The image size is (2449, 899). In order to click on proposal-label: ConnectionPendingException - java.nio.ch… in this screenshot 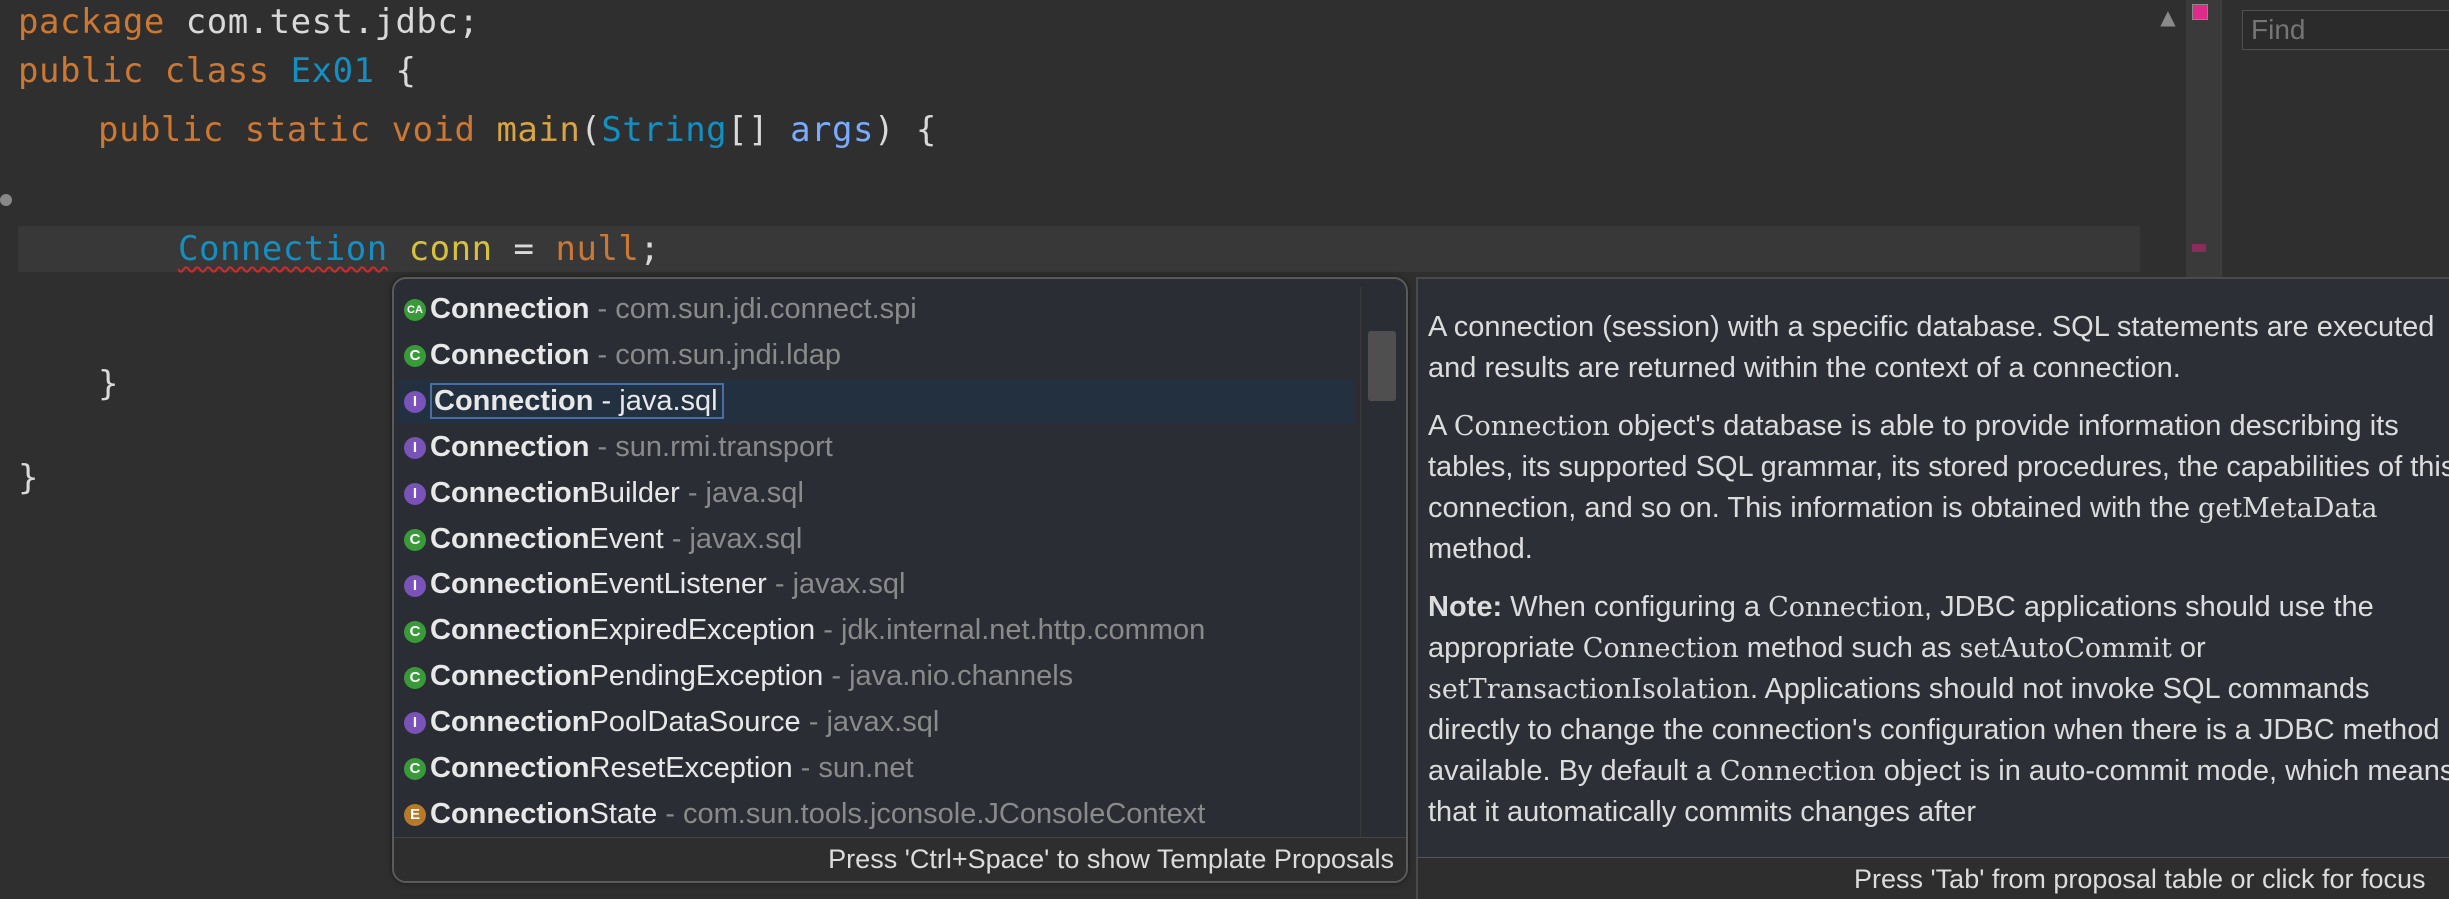, I will do `click(751, 676)`.